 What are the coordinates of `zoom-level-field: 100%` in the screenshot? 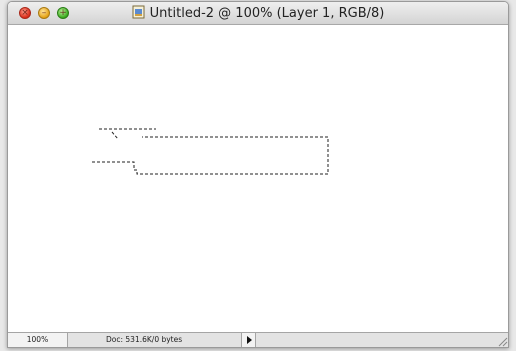 It's located at (38, 340).